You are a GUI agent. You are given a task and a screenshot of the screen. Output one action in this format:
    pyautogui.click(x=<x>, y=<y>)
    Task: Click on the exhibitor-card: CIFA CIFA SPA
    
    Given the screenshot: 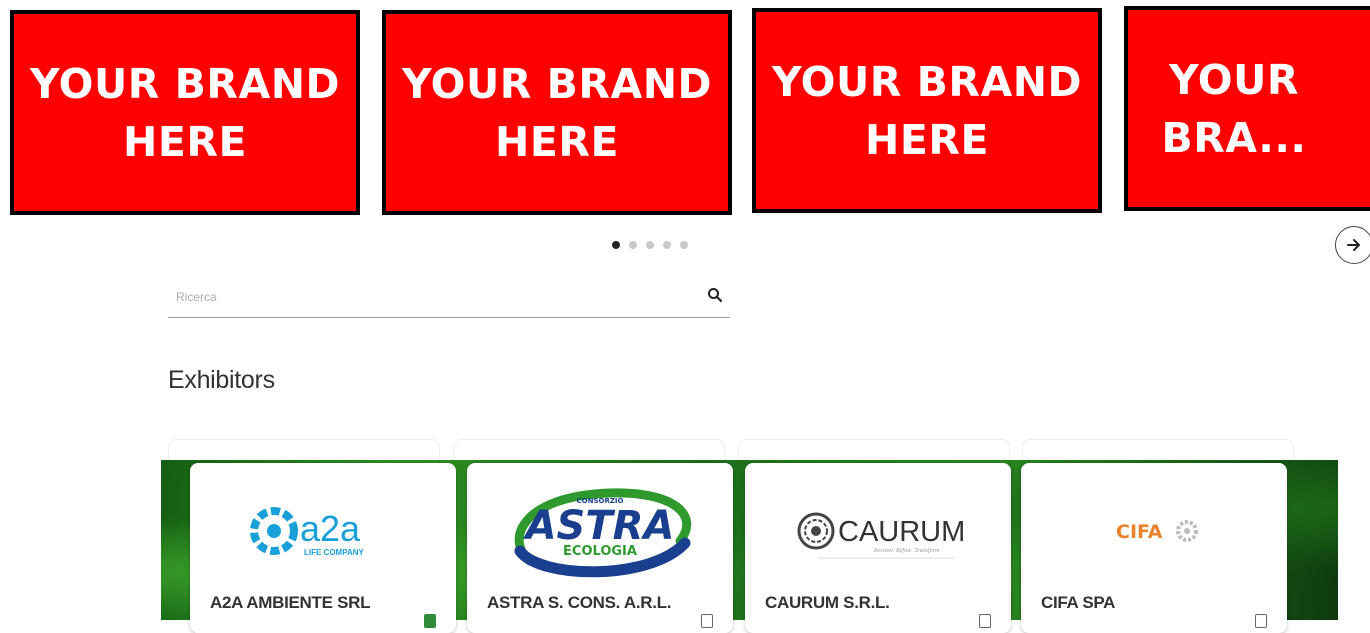 What is the action you would take?
    pyautogui.click(x=1154, y=548)
    